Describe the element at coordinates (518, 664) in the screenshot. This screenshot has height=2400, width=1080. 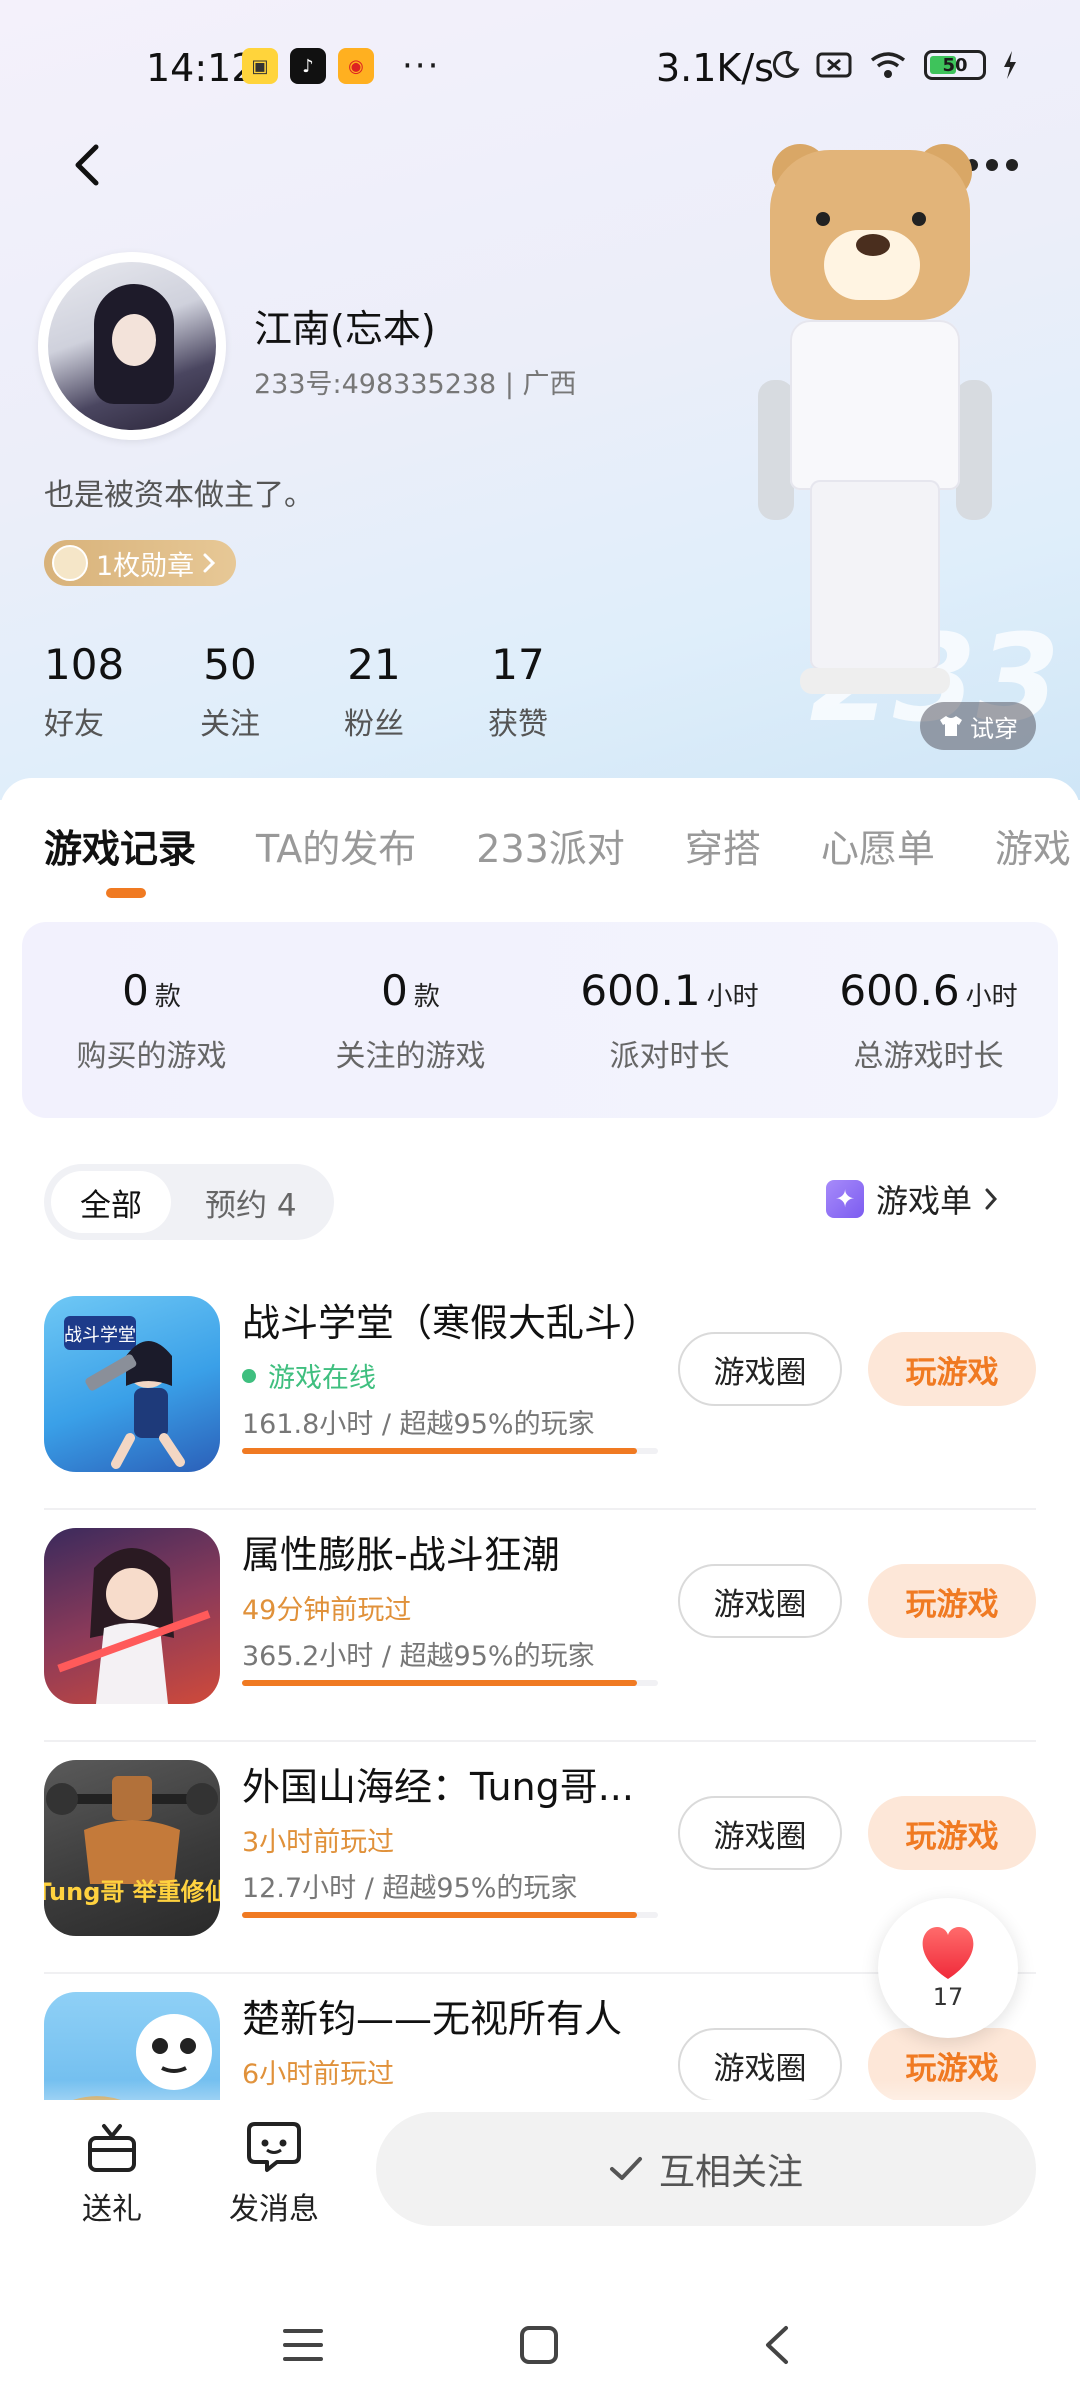
I see `stat-value: 17` at that location.